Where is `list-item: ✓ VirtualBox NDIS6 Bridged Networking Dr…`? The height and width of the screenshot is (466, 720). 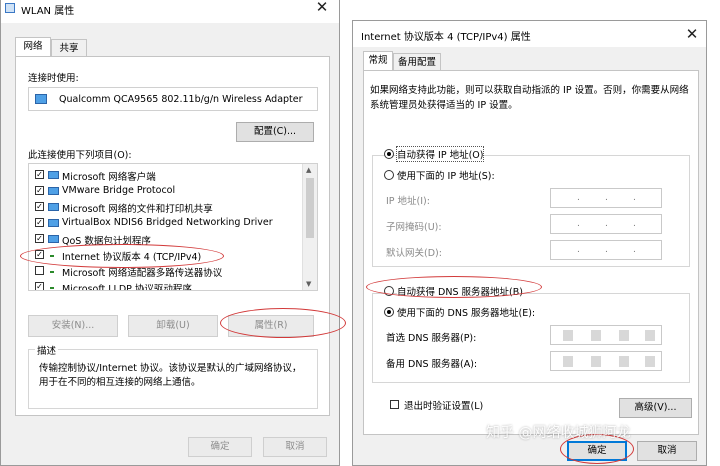
list-item: ✓ VirtualBox NDIS6 Bridged Networking Dr… is located at coordinates (164, 223).